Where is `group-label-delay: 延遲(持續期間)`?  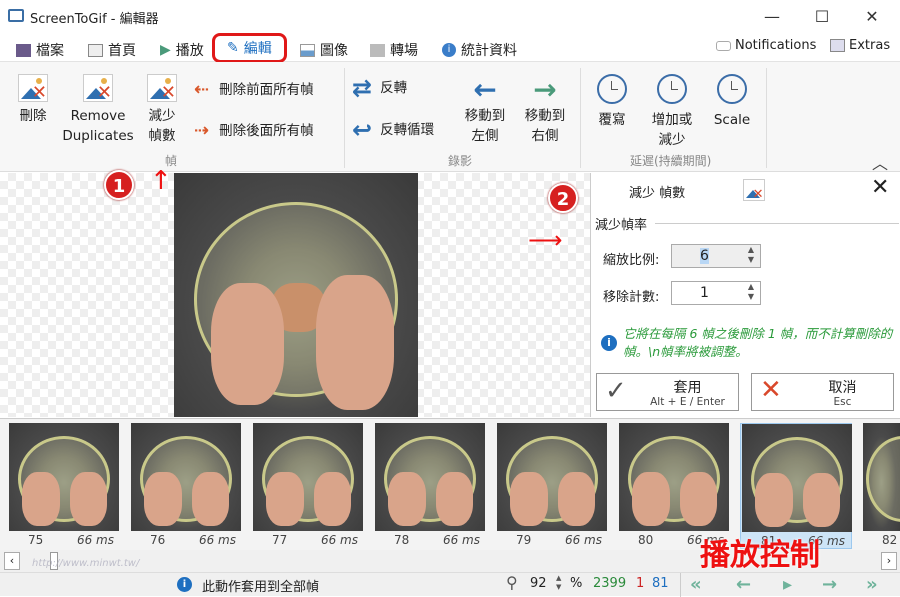 group-label-delay: 延遲(持續期間) is located at coordinates (671, 161).